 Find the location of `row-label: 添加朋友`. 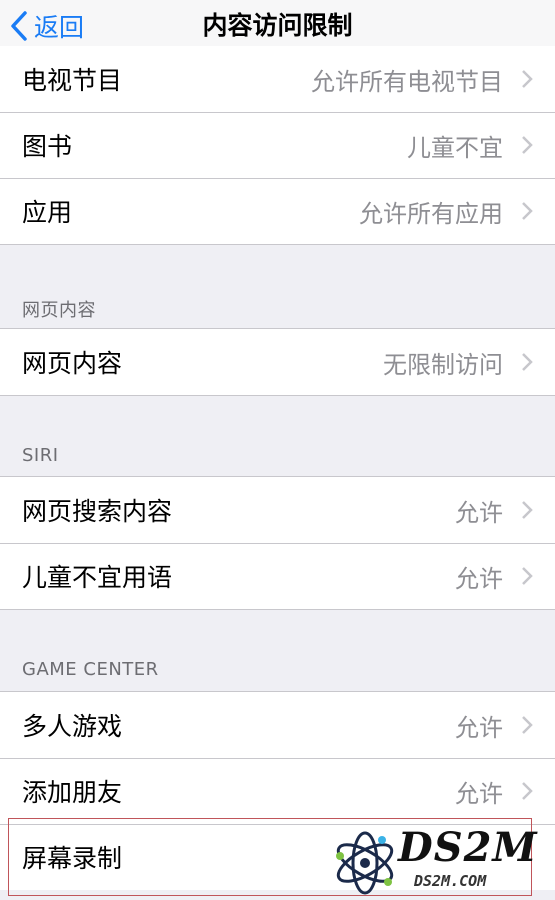

row-label: 添加朋友 is located at coordinates (72, 792).